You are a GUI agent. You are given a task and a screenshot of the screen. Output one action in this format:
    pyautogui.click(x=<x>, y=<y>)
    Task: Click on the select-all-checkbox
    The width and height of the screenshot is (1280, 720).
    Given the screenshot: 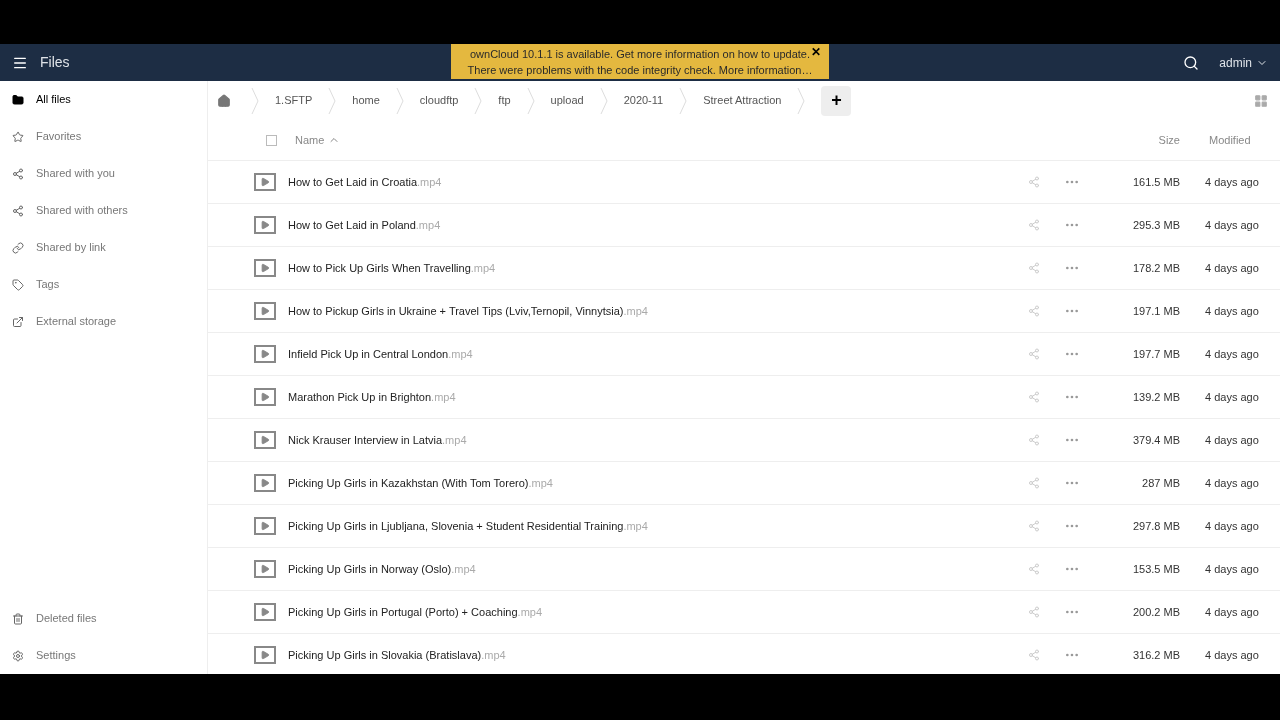 What is the action you would take?
    pyautogui.click(x=271, y=140)
    